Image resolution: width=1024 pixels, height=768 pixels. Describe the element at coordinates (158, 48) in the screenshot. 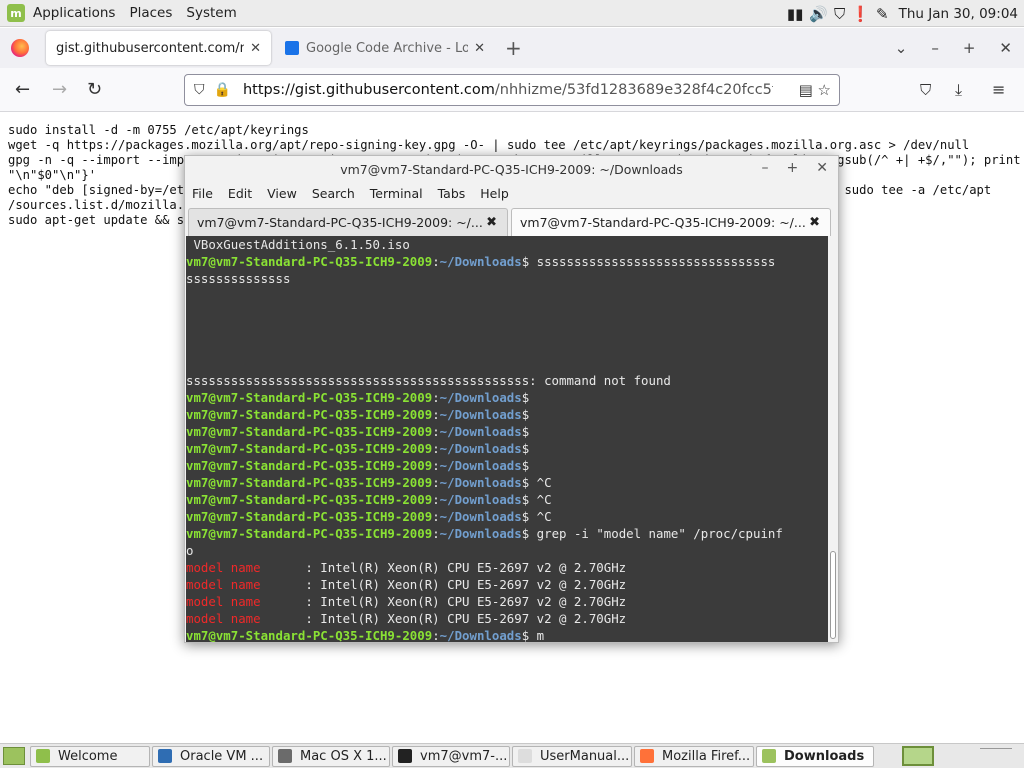

I see `tab-gist: gist.githubusercontent.com/nh ✕` at that location.